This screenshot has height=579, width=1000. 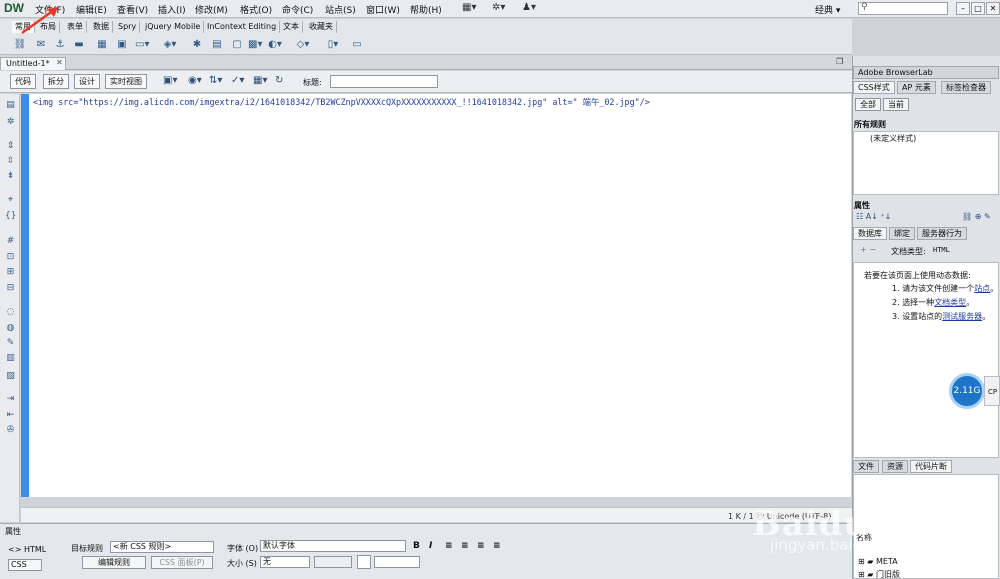 What do you see at coordinates (291, 27) in the screenshot?
I see `insert-tab-text: 文本` at bounding box center [291, 27].